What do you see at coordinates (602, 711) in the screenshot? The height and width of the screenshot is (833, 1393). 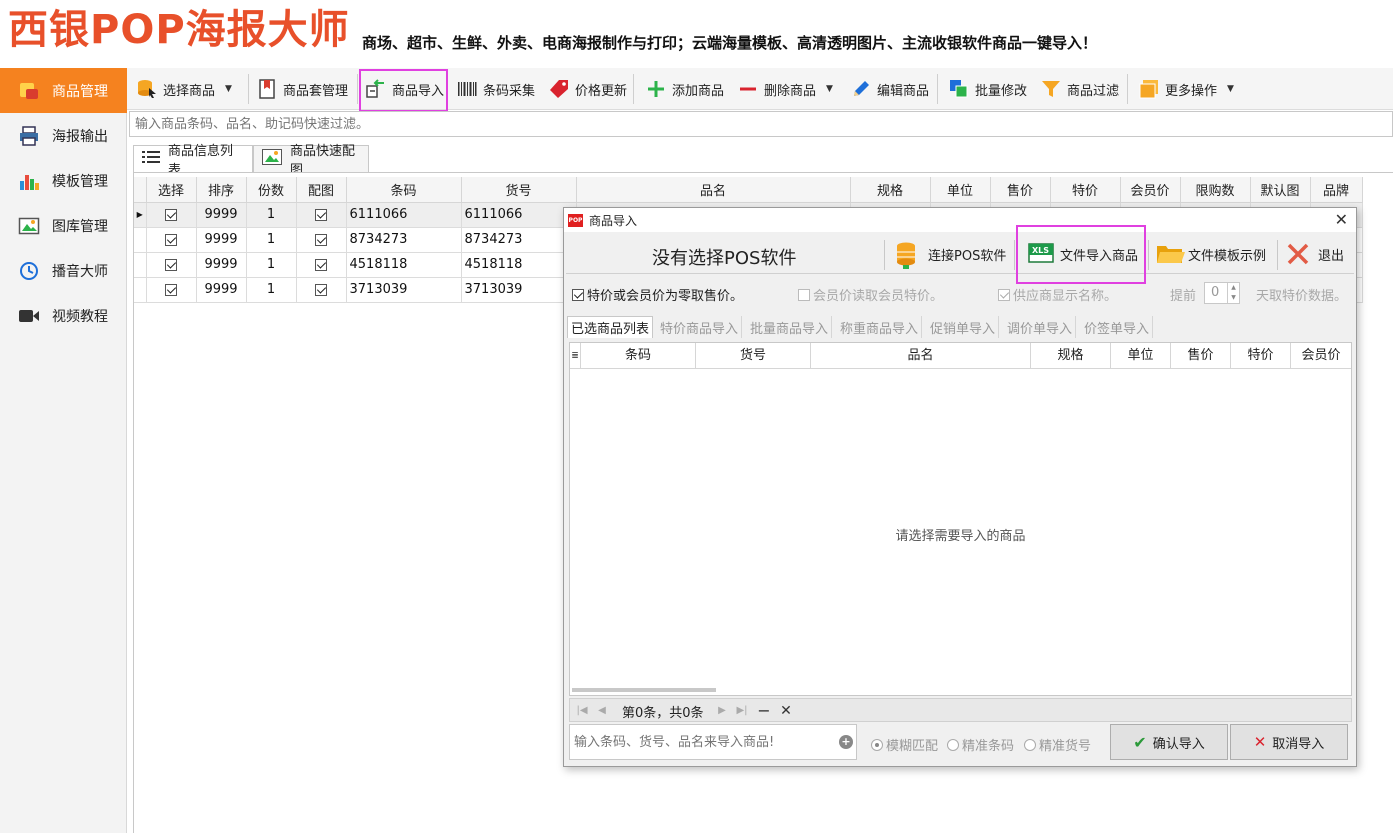 I see `prev-page-icon: ◀` at bounding box center [602, 711].